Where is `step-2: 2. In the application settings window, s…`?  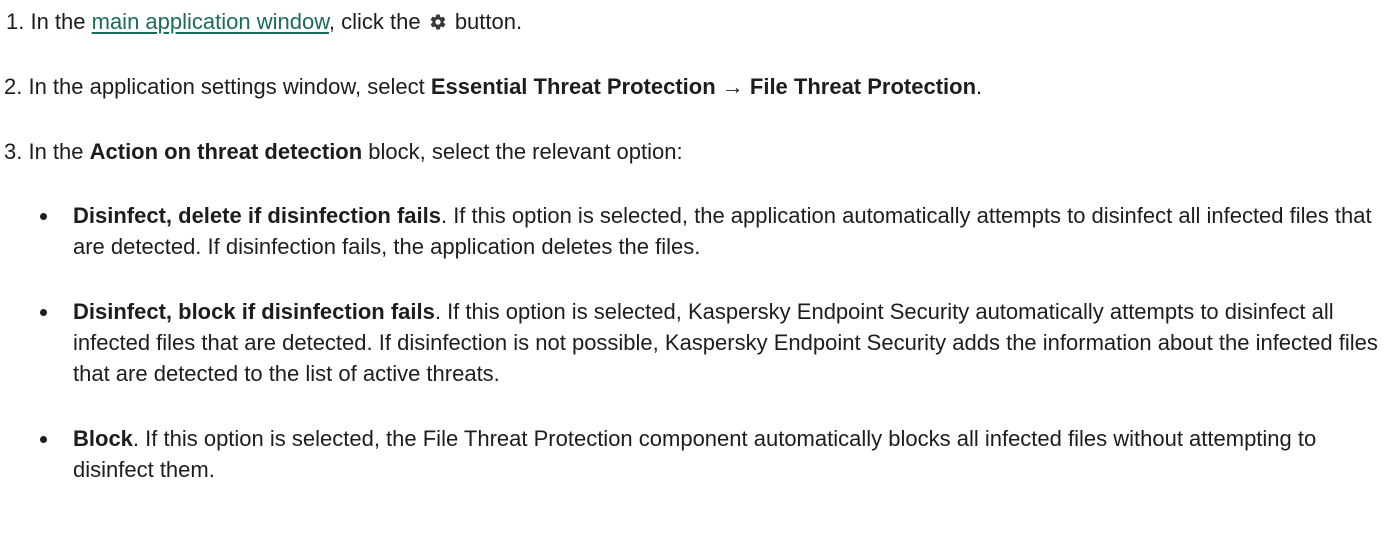
step-2: 2. In the application settings window, s… is located at coordinates (493, 86).